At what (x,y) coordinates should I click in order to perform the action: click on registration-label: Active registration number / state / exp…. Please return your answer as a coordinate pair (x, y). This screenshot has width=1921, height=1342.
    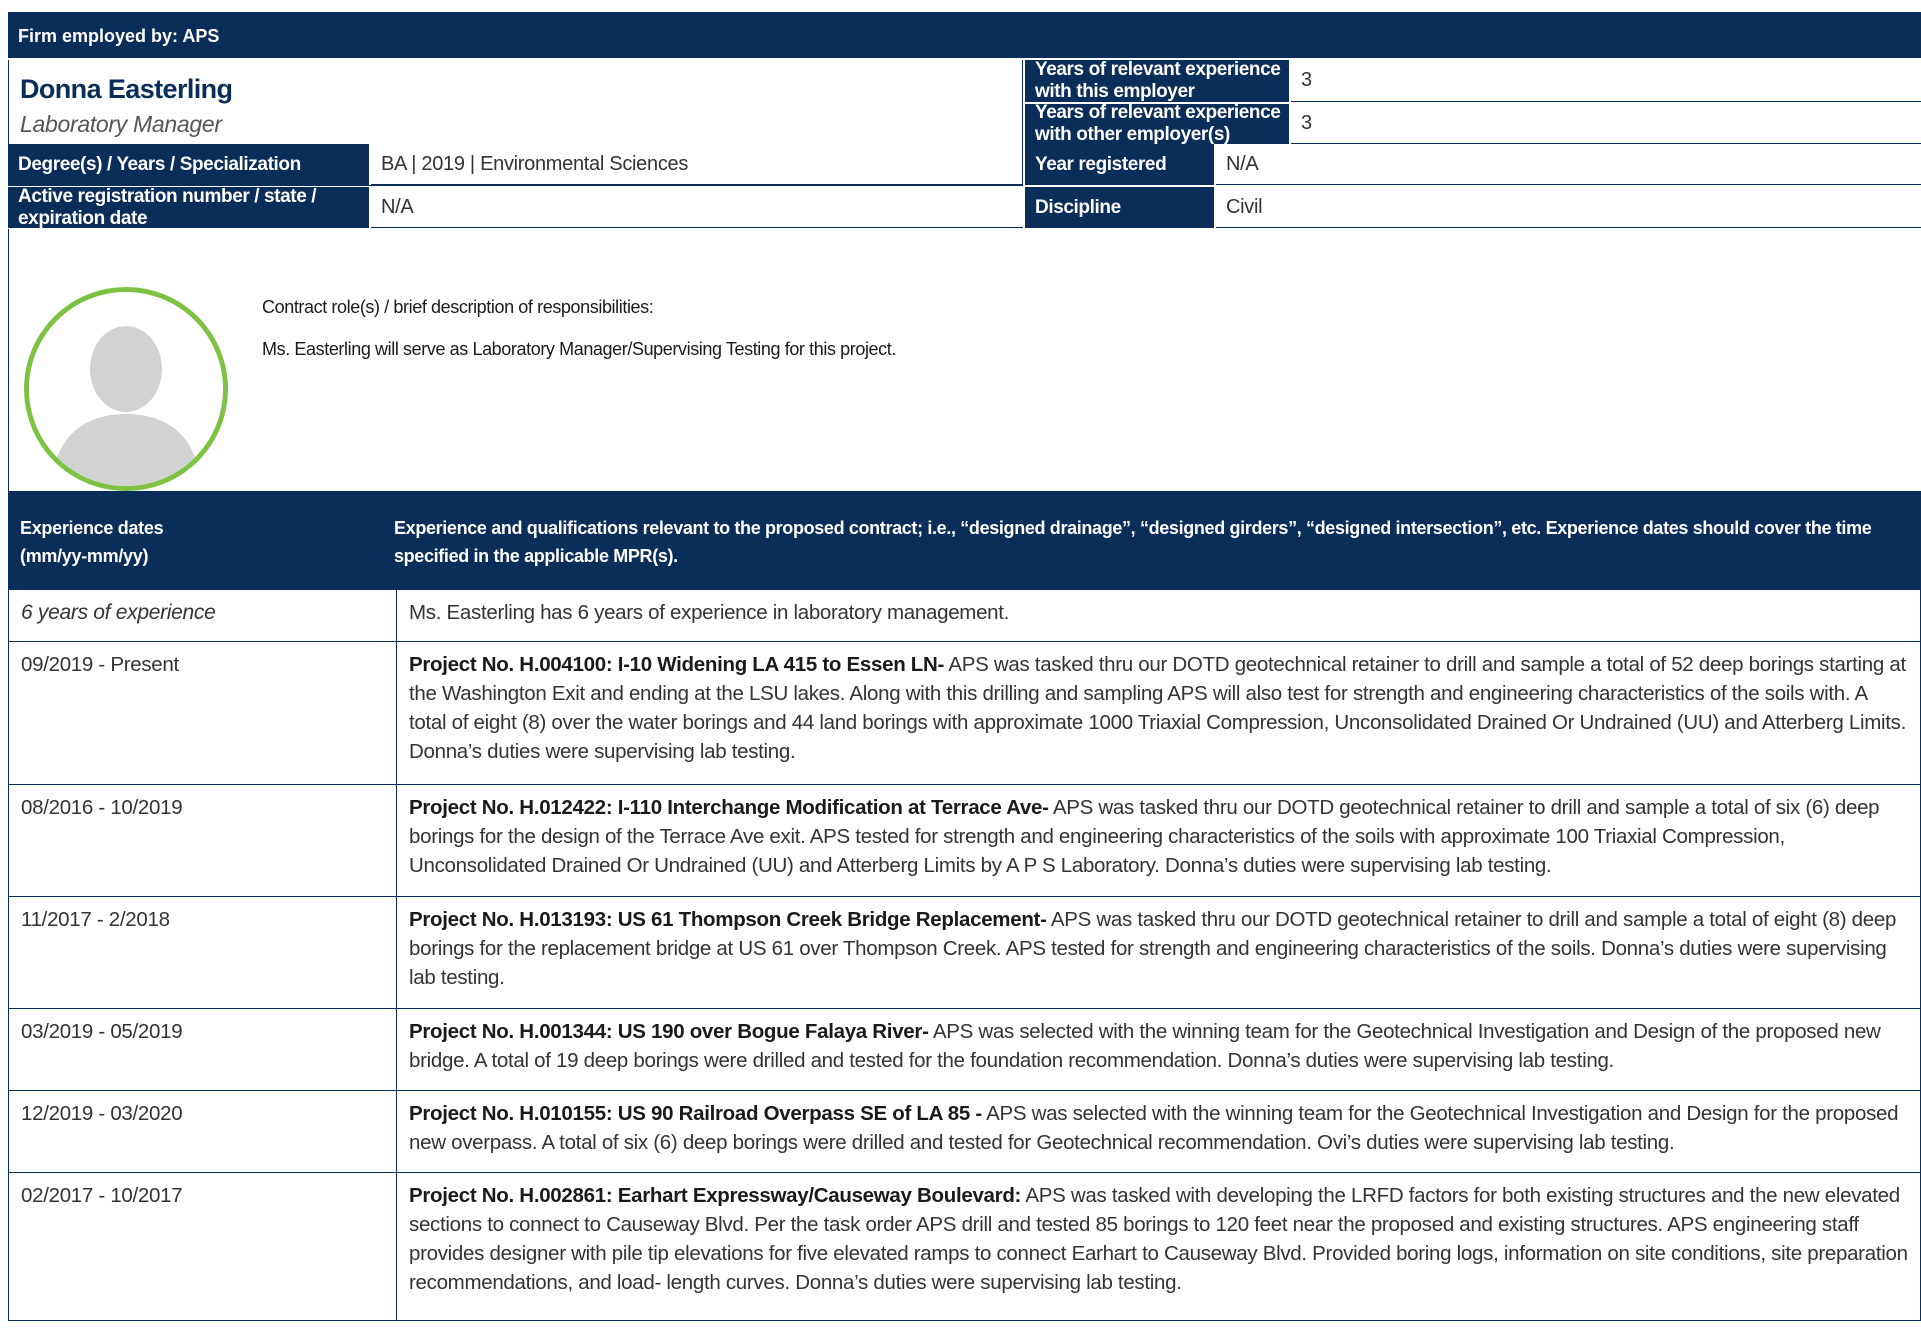
    Looking at the image, I should click on (188, 207).